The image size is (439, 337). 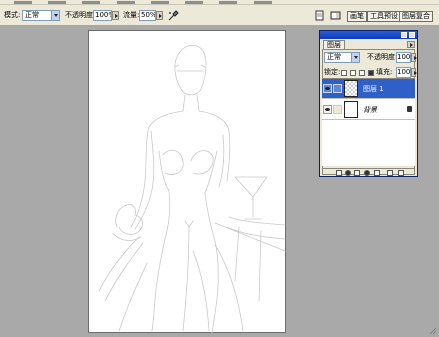 I want to click on layer-opacity-input: 100%, so click(x=403, y=57).